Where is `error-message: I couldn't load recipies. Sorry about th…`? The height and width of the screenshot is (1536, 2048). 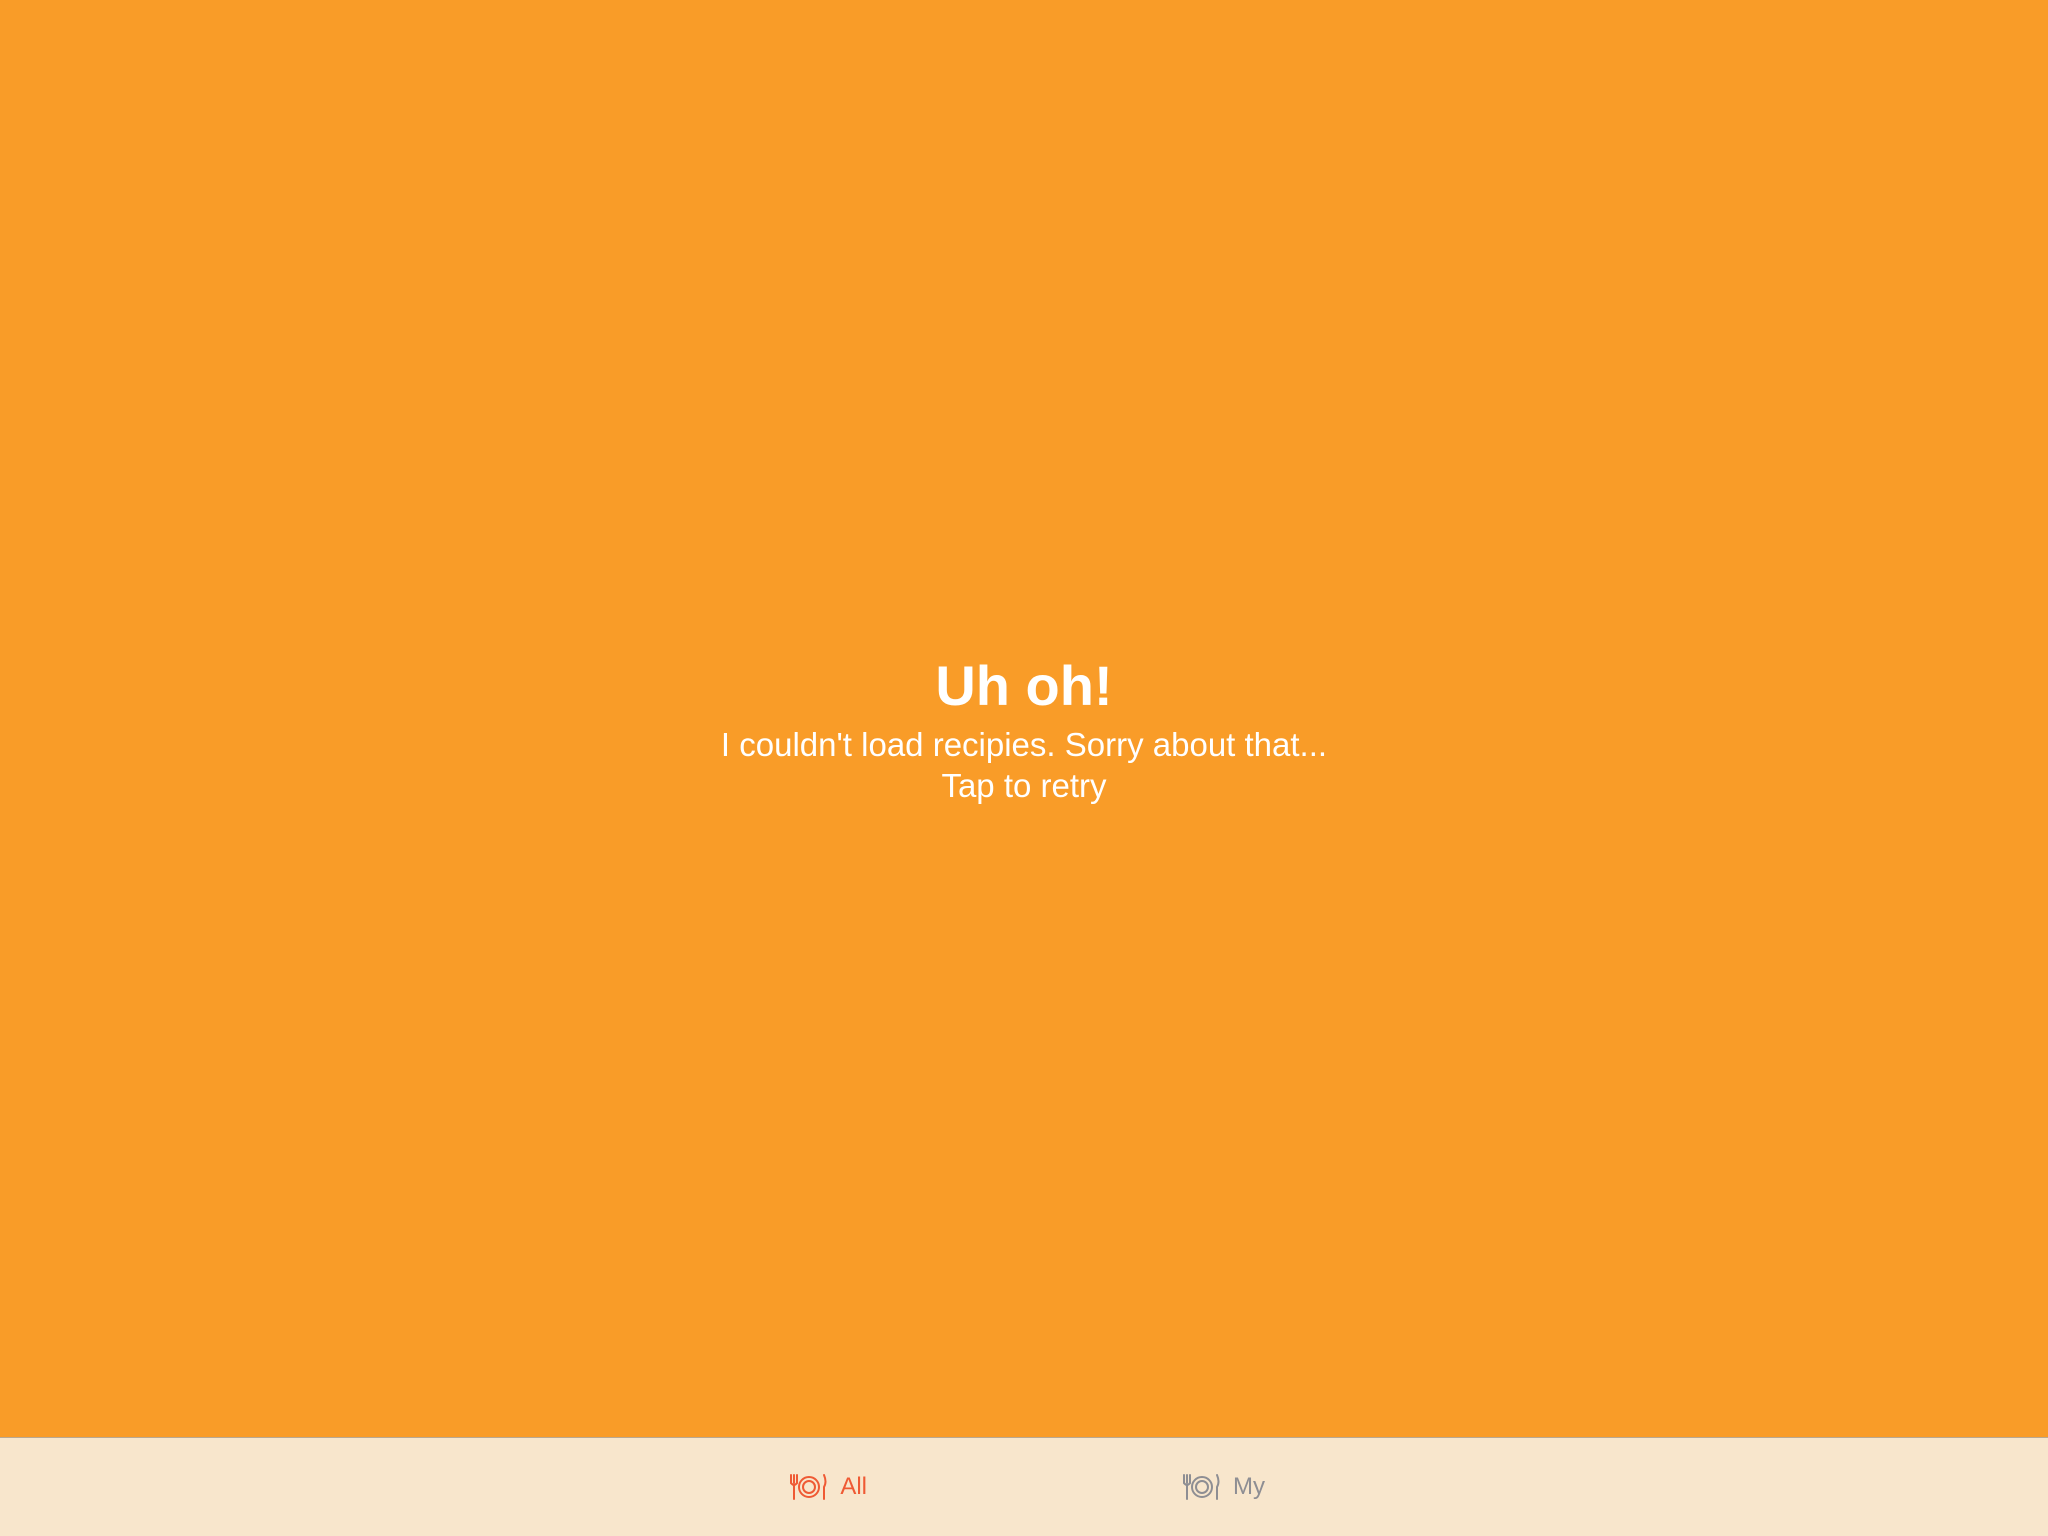 error-message: I couldn't load recipies. Sorry about th… is located at coordinates (1024, 744).